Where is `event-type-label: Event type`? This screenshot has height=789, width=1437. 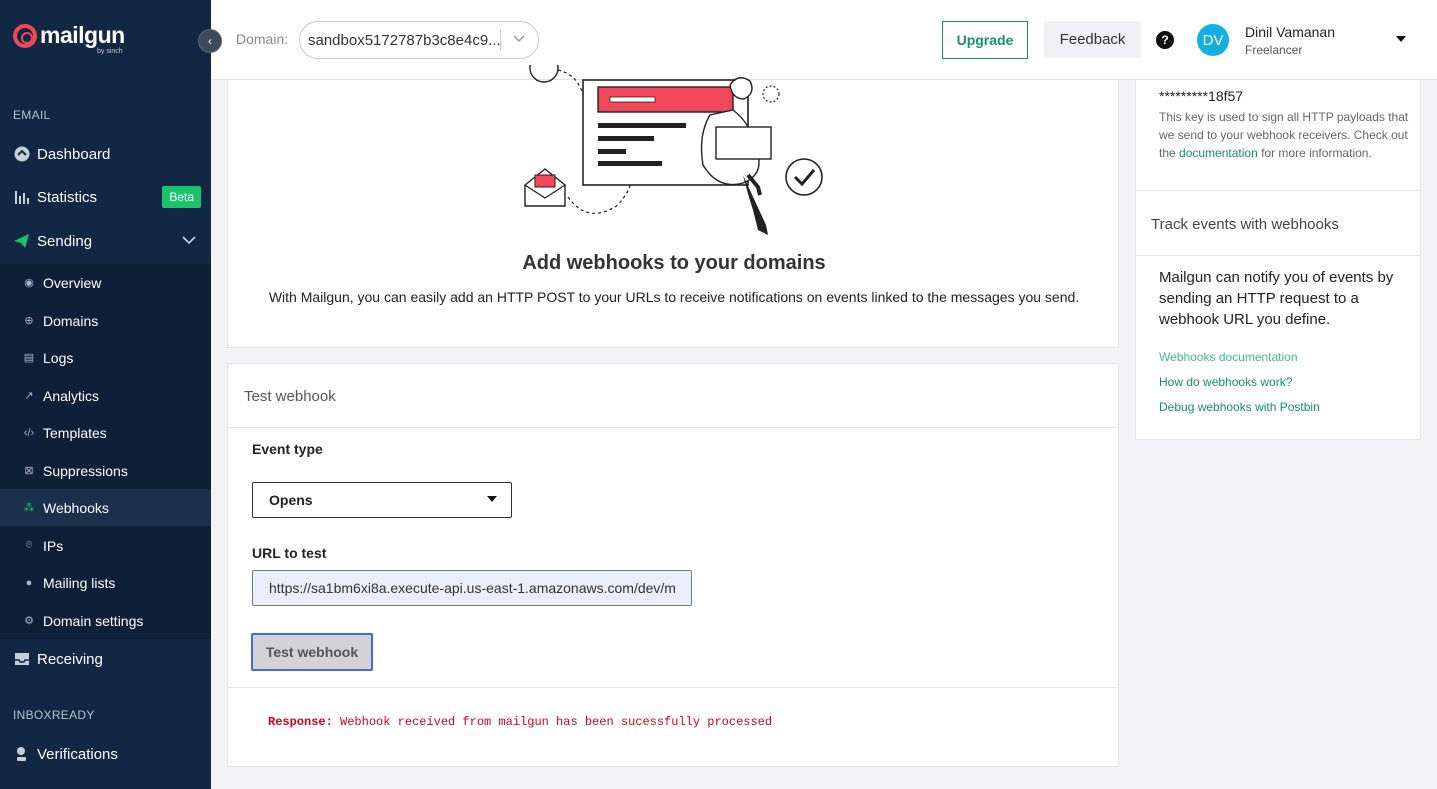
event-type-label: Event type is located at coordinates (287, 449).